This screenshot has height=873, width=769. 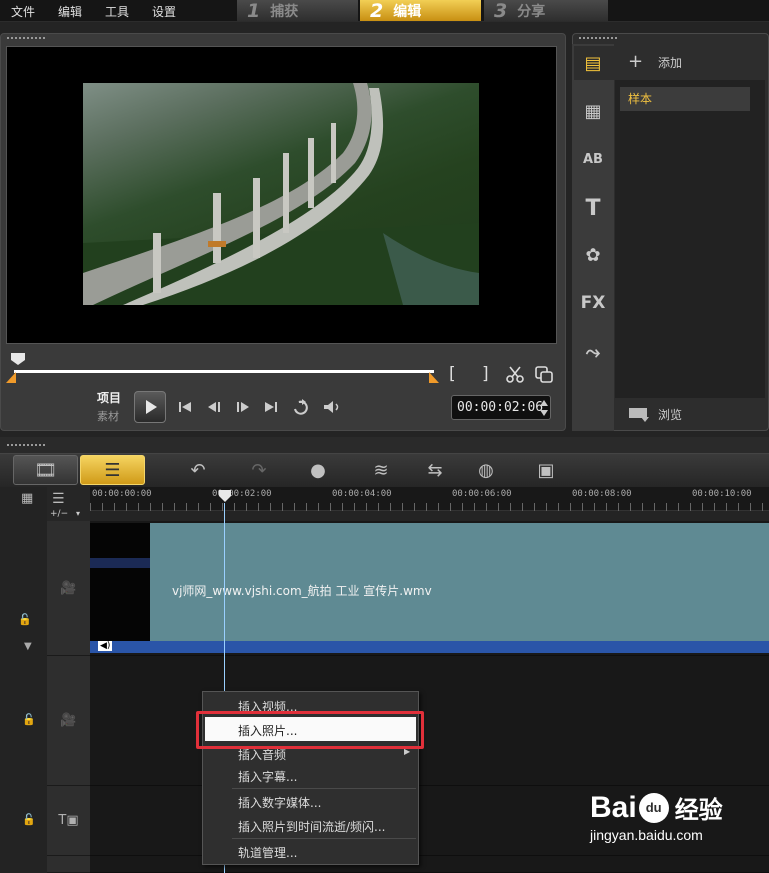 What do you see at coordinates (640, 414) in the screenshot?
I see `browse-icon` at bounding box center [640, 414].